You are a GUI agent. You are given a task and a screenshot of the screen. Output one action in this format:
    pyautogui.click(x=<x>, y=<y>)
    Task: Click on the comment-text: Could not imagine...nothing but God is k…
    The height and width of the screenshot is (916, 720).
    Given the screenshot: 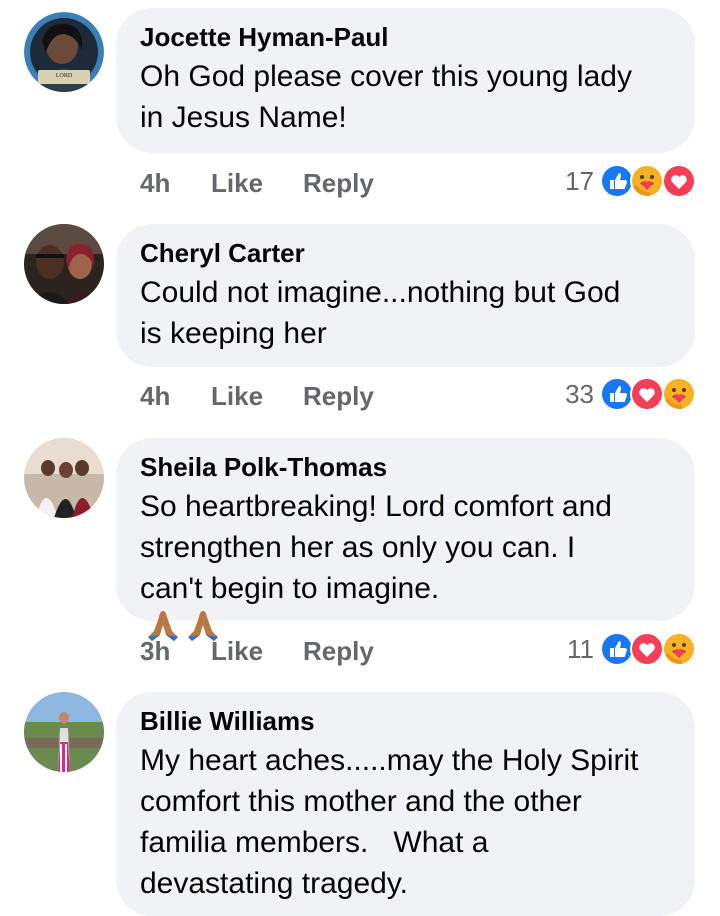 What is the action you would take?
    pyautogui.click(x=405, y=313)
    